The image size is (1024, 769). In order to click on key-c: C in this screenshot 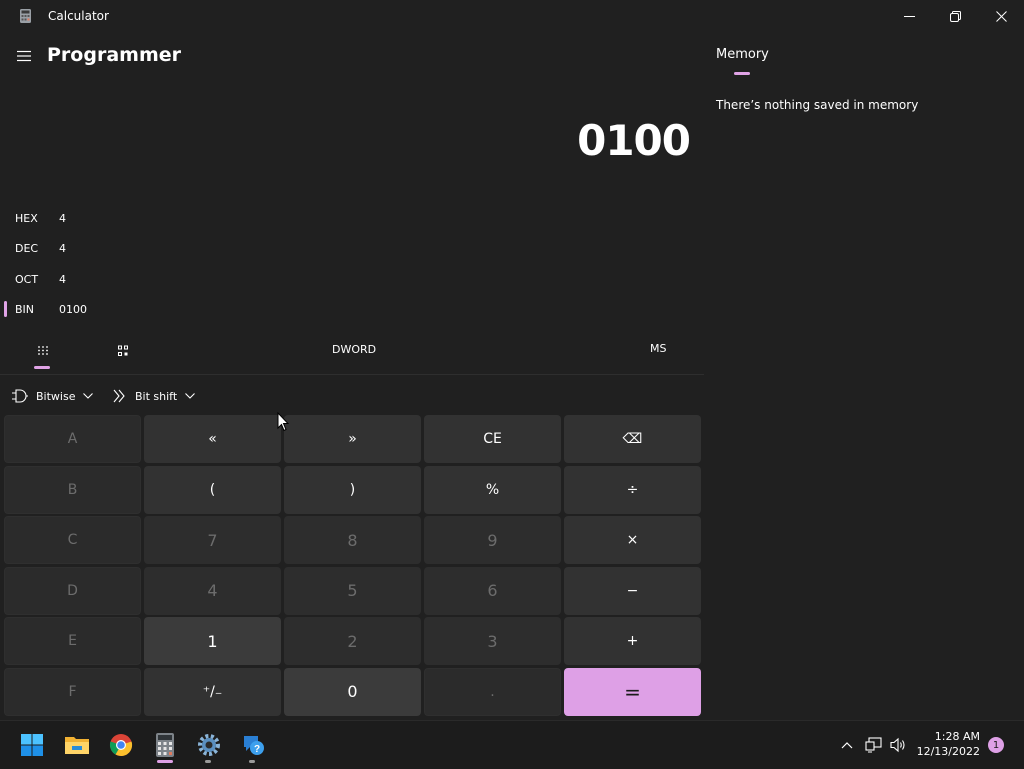, I will do `click(72, 540)`.